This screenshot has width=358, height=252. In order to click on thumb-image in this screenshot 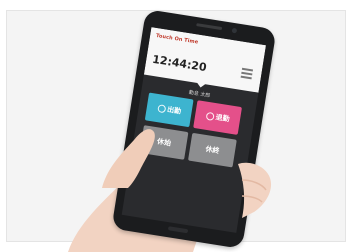, I will do `click(128, 158)`.